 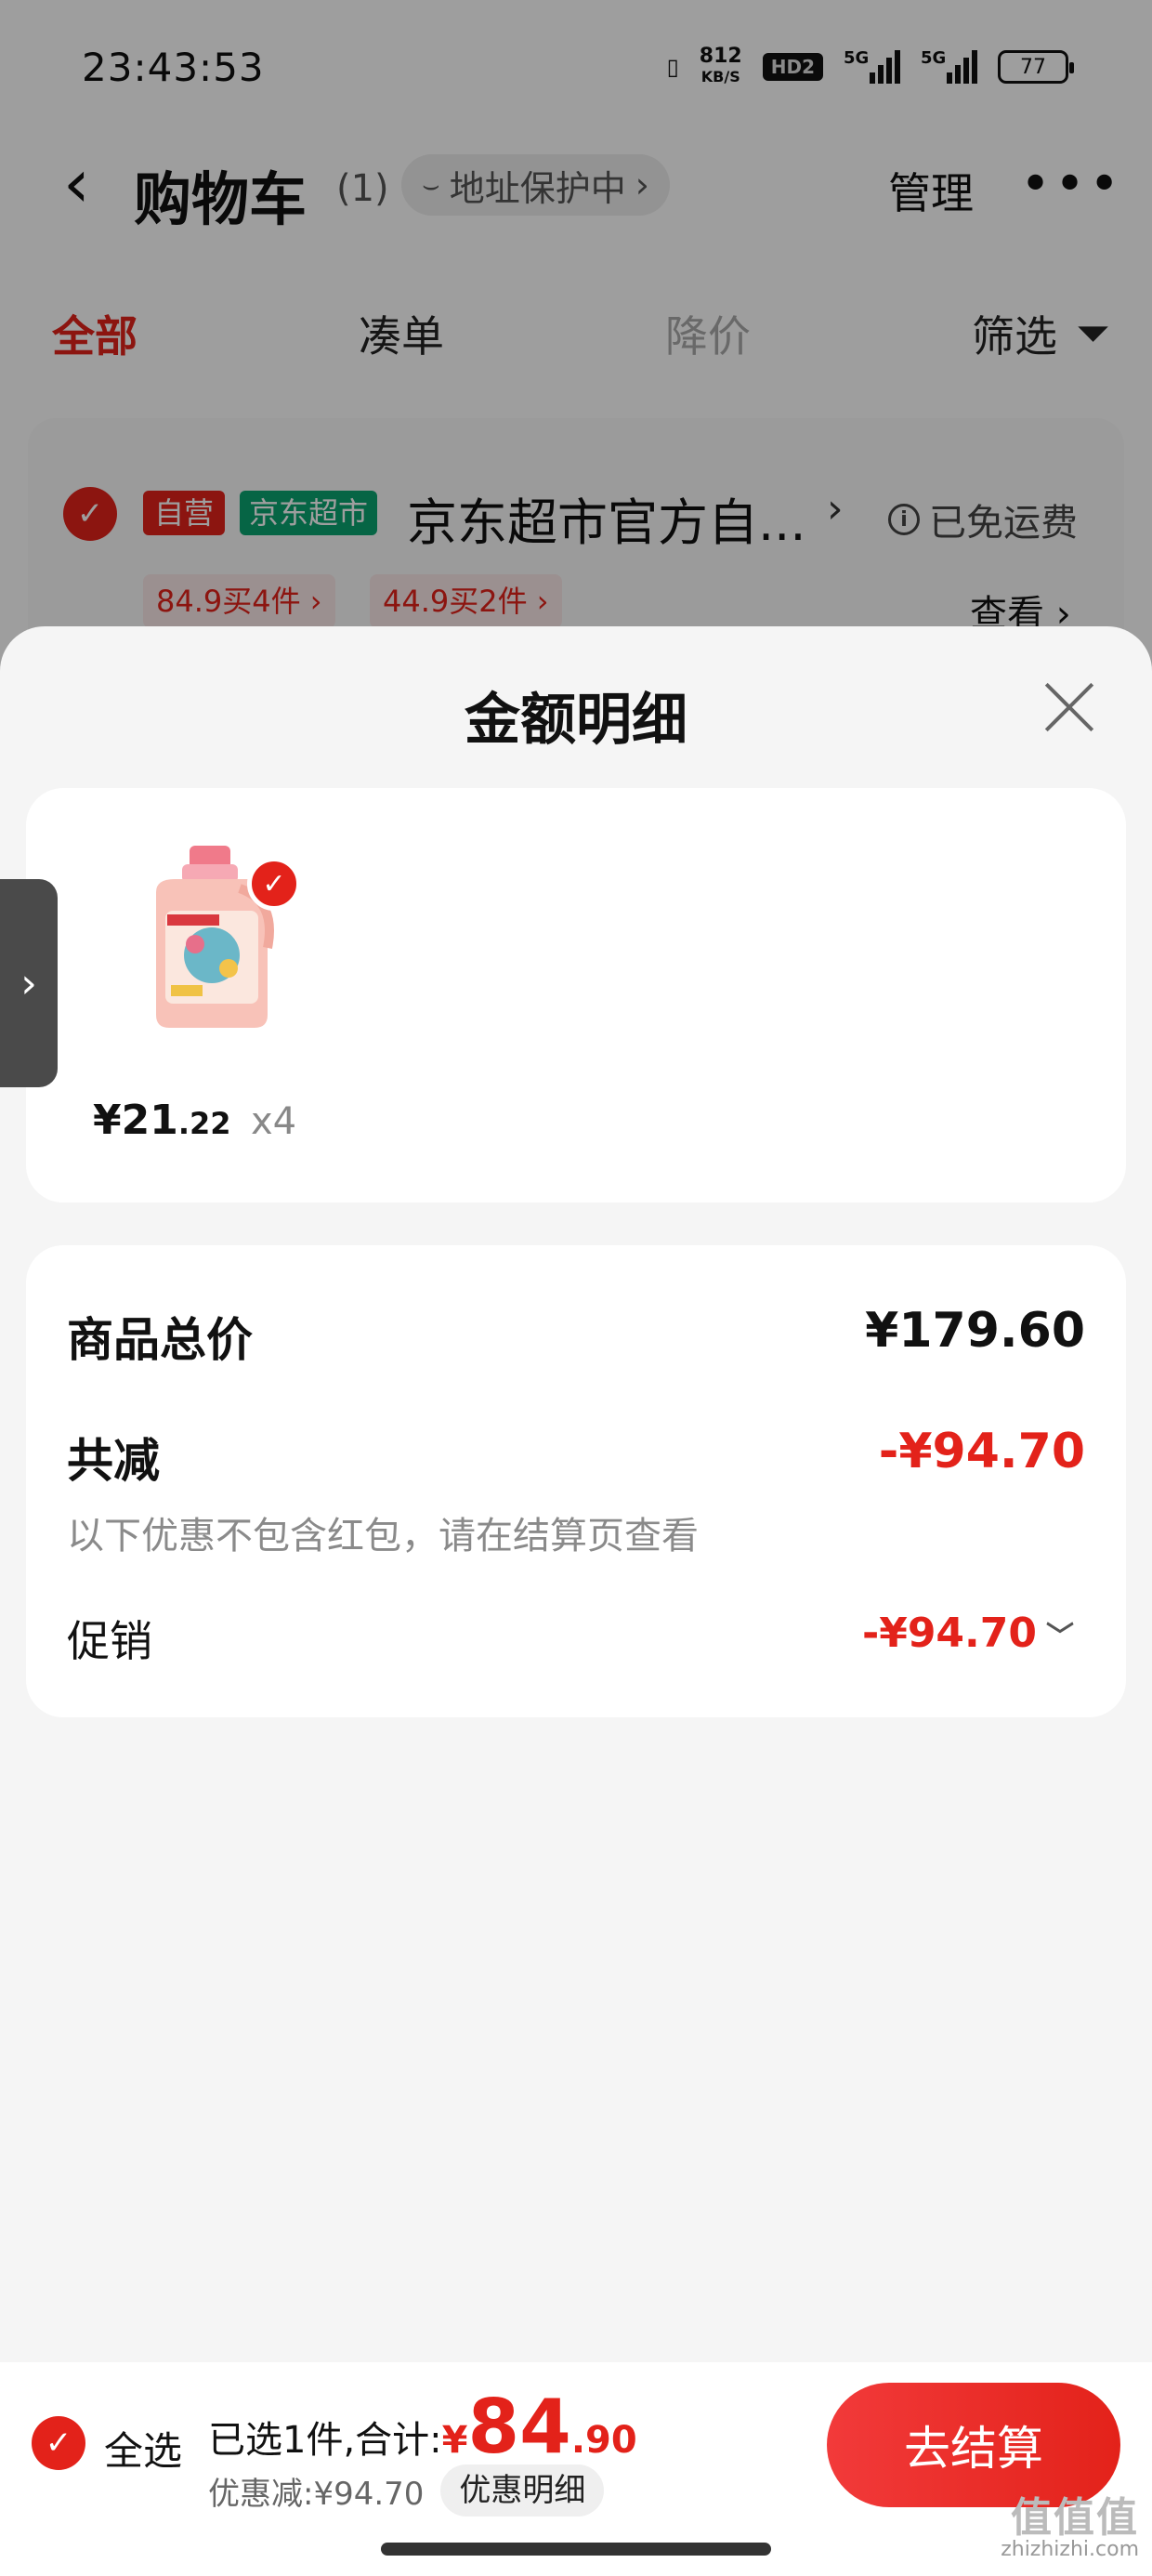 I want to click on close-icon, so click(x=1069, y=707).